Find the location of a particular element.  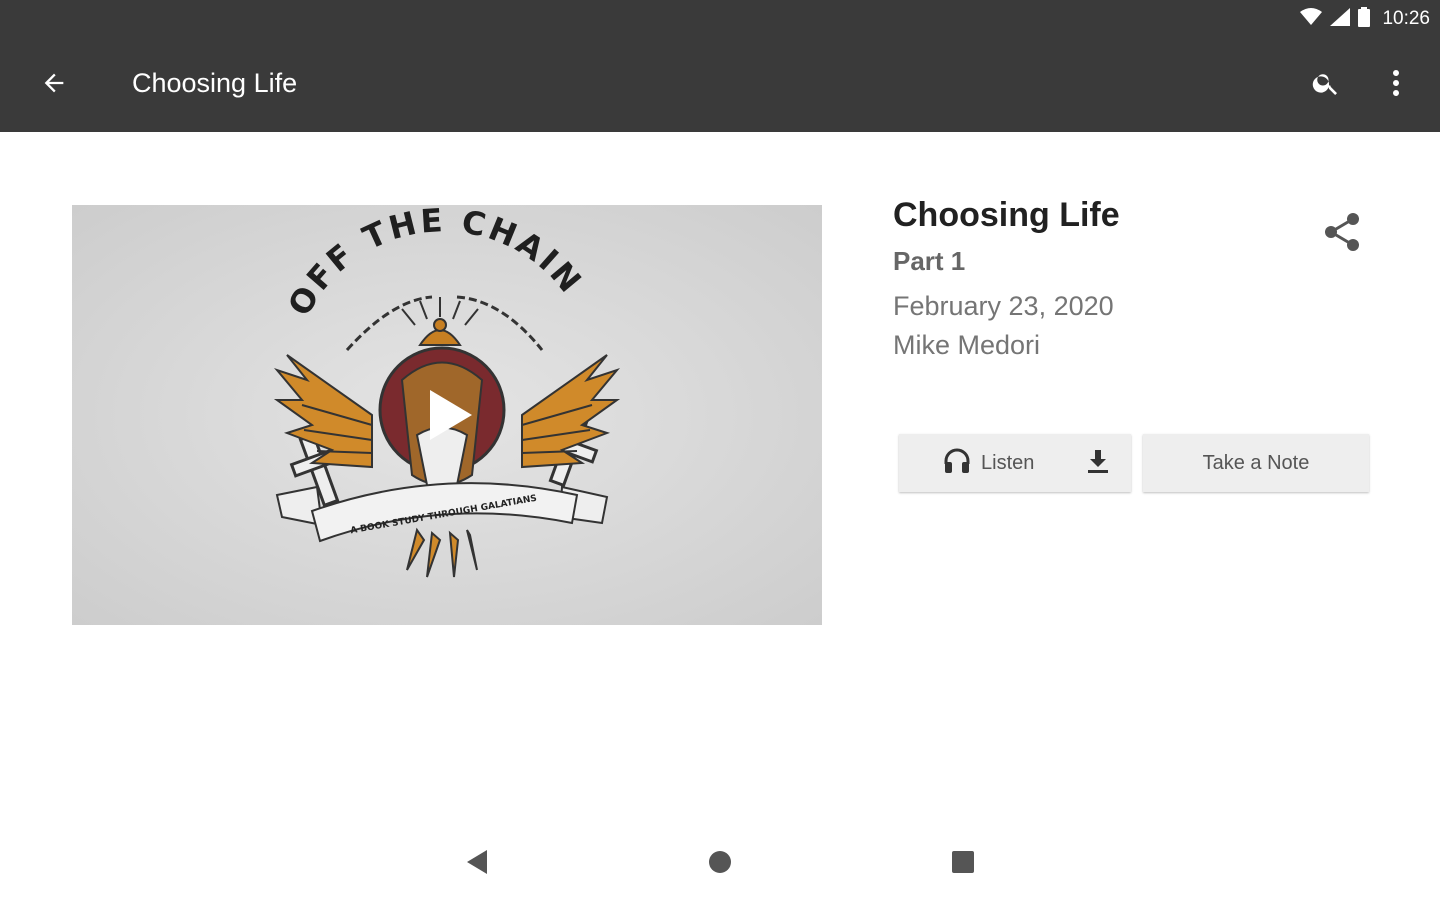

nav-back-icon is located at coordinates (477, 864).